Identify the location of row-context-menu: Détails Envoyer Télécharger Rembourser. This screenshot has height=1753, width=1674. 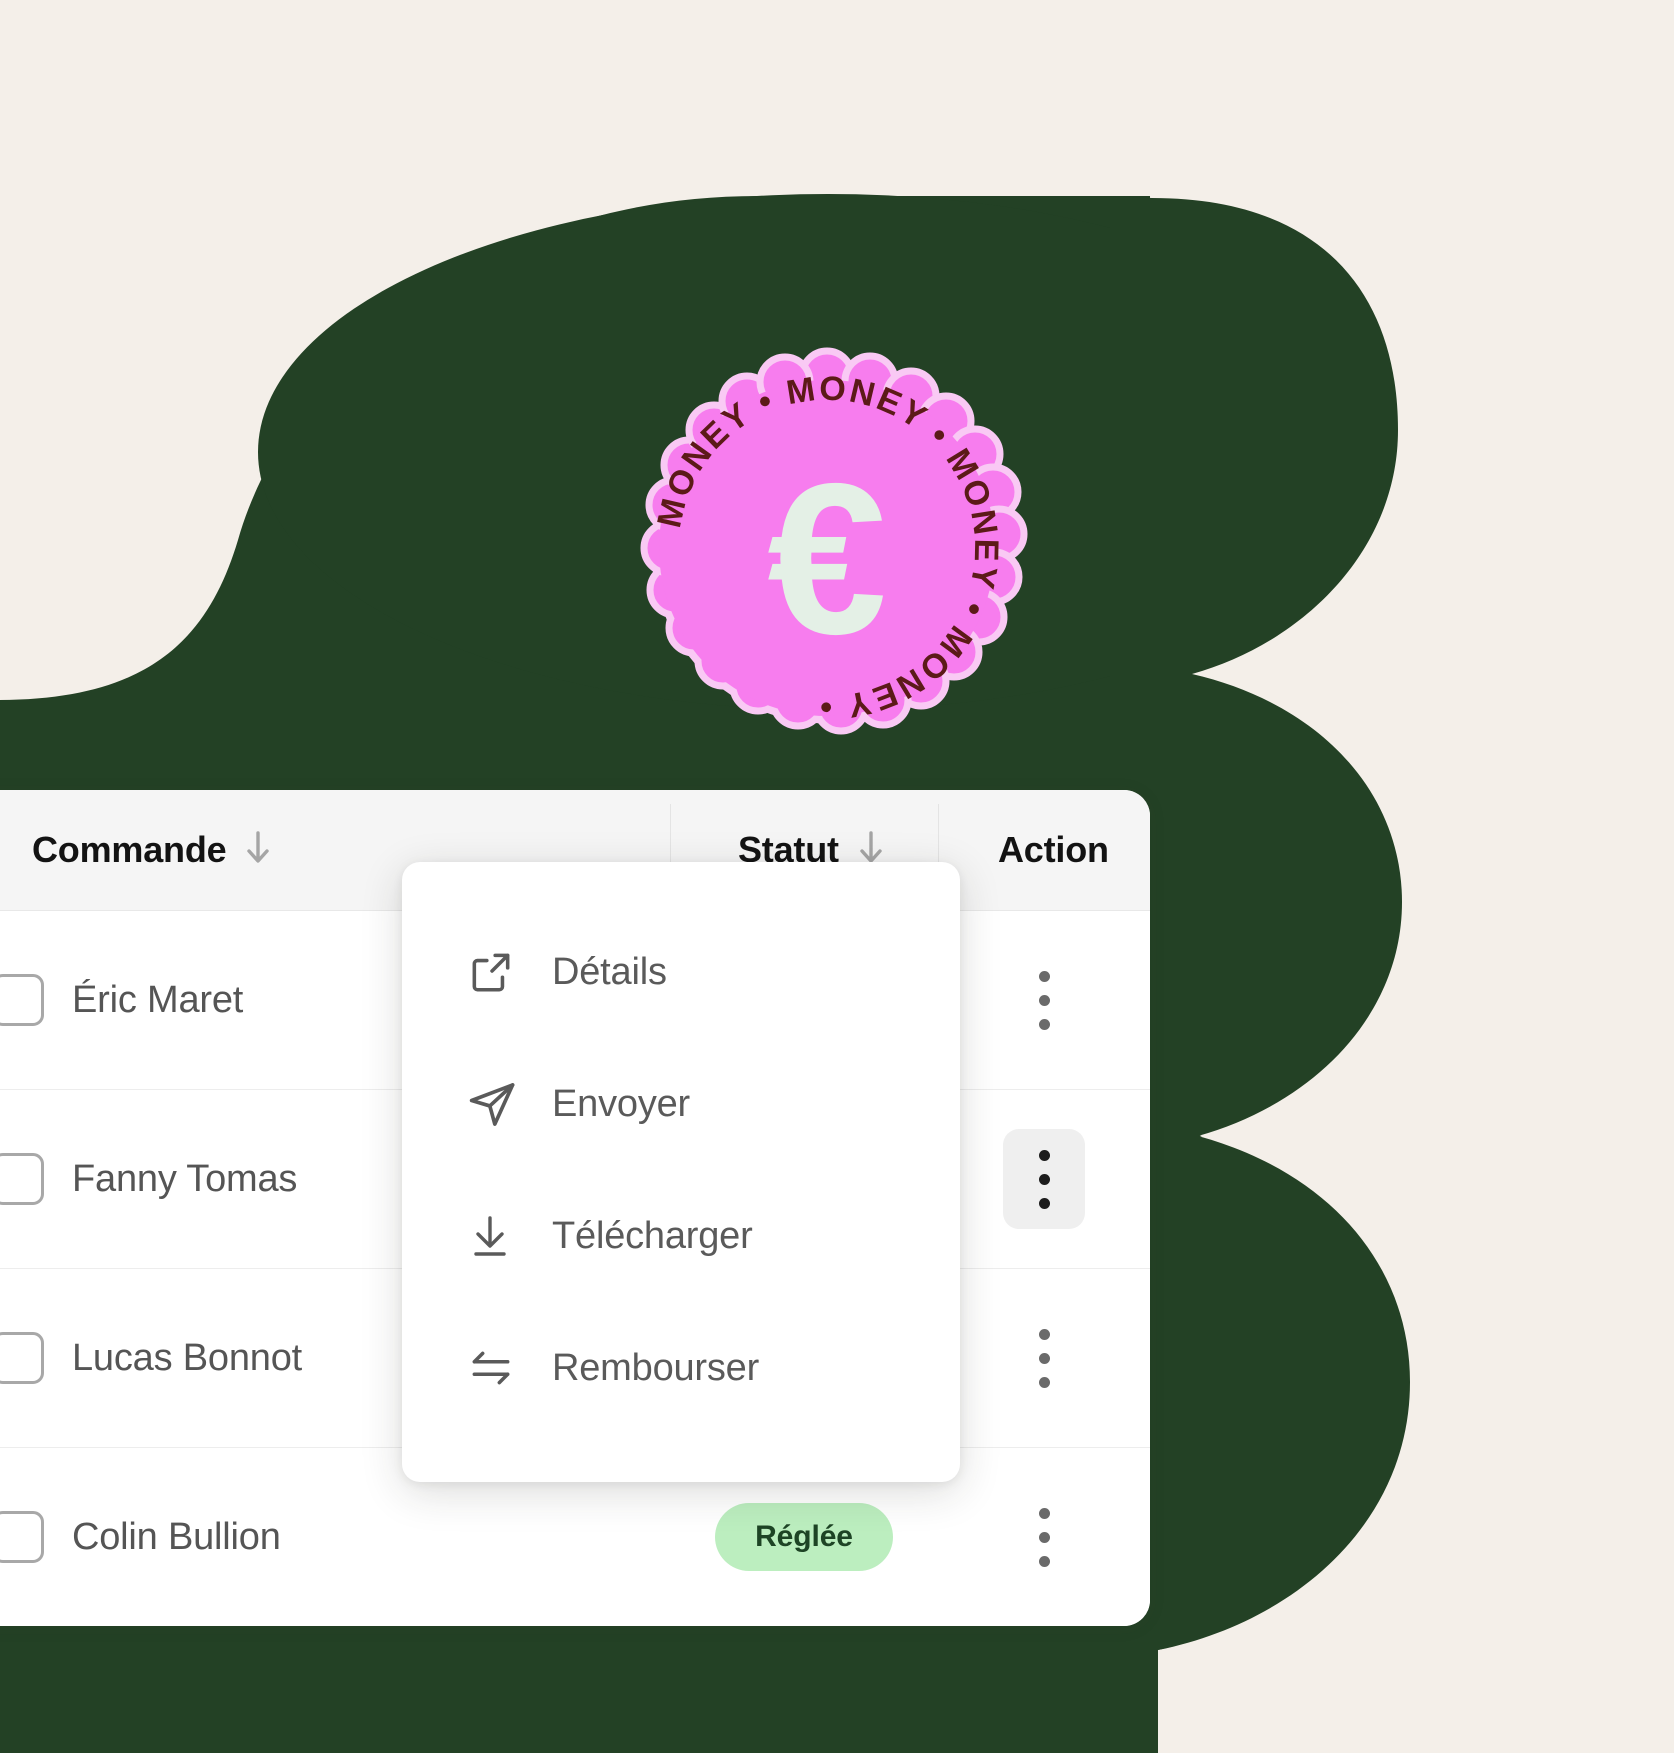
(681, 1172).